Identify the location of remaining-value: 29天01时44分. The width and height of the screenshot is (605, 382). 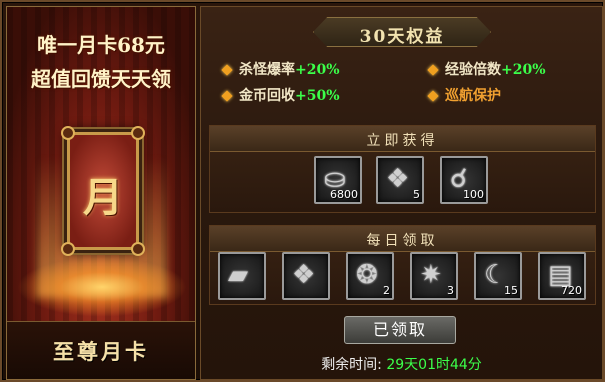
(434, 365).